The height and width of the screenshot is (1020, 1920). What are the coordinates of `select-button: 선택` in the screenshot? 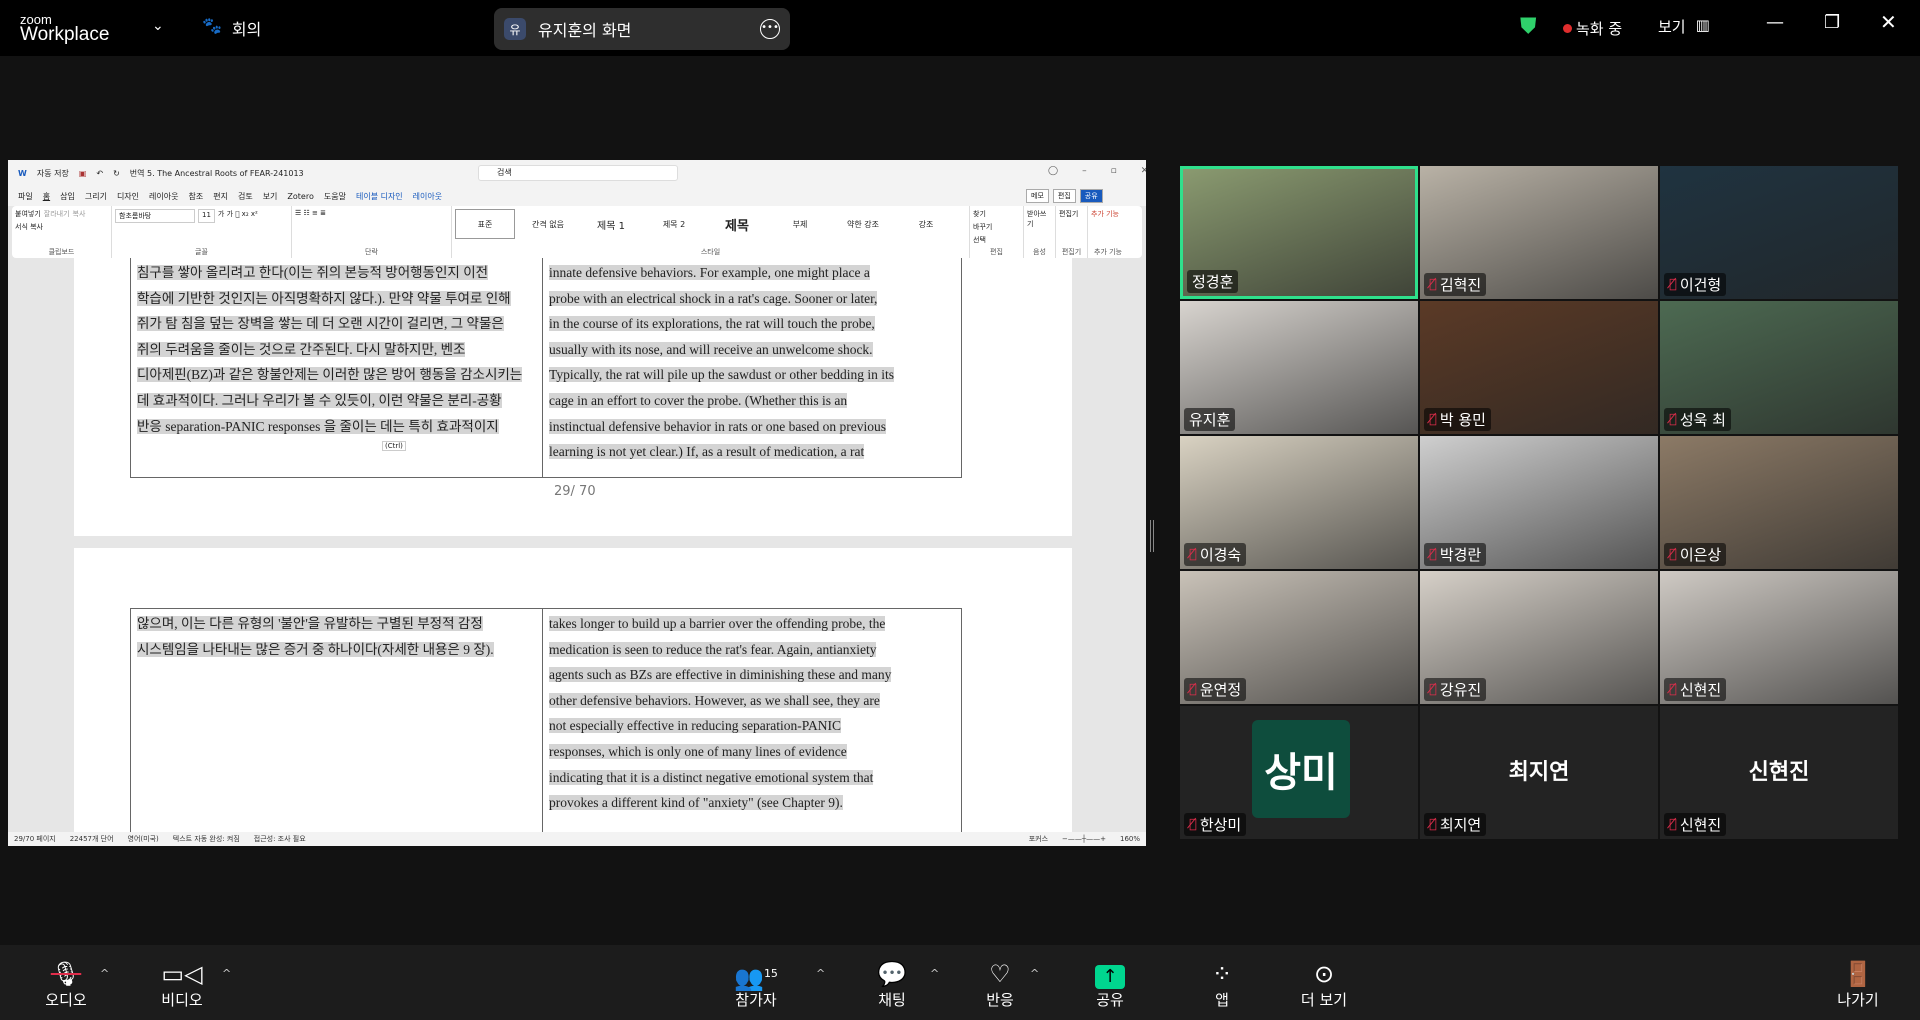 It's located at (982, 240).